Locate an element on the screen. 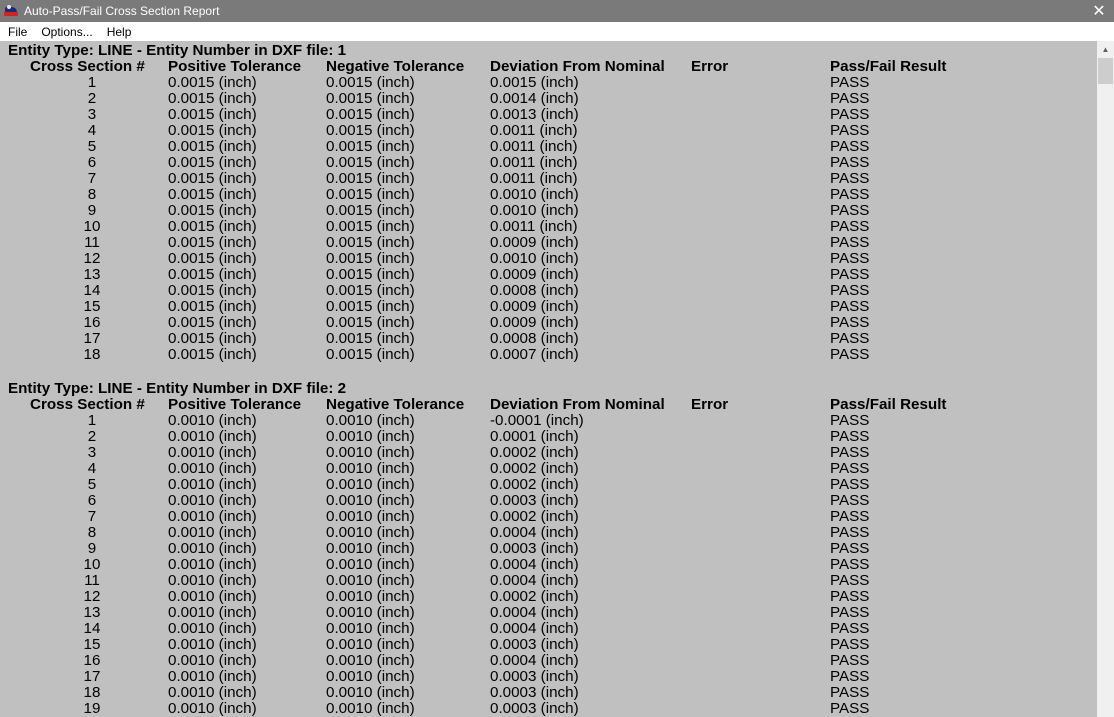 The height and width of the screenshot is (717, 1114). cell-deviation-from-nominal: 0.0010 (inch) is located at coordinates (534, 194).